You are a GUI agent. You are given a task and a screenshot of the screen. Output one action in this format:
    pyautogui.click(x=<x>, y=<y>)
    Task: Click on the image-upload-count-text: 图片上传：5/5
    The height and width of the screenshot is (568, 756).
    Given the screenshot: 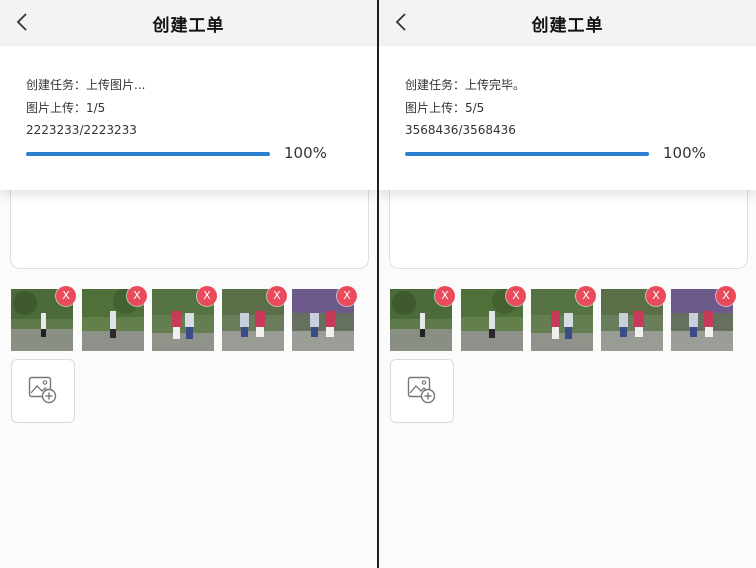 What is the action you would take?
    pyautogui.click(x=445, y=108)
    